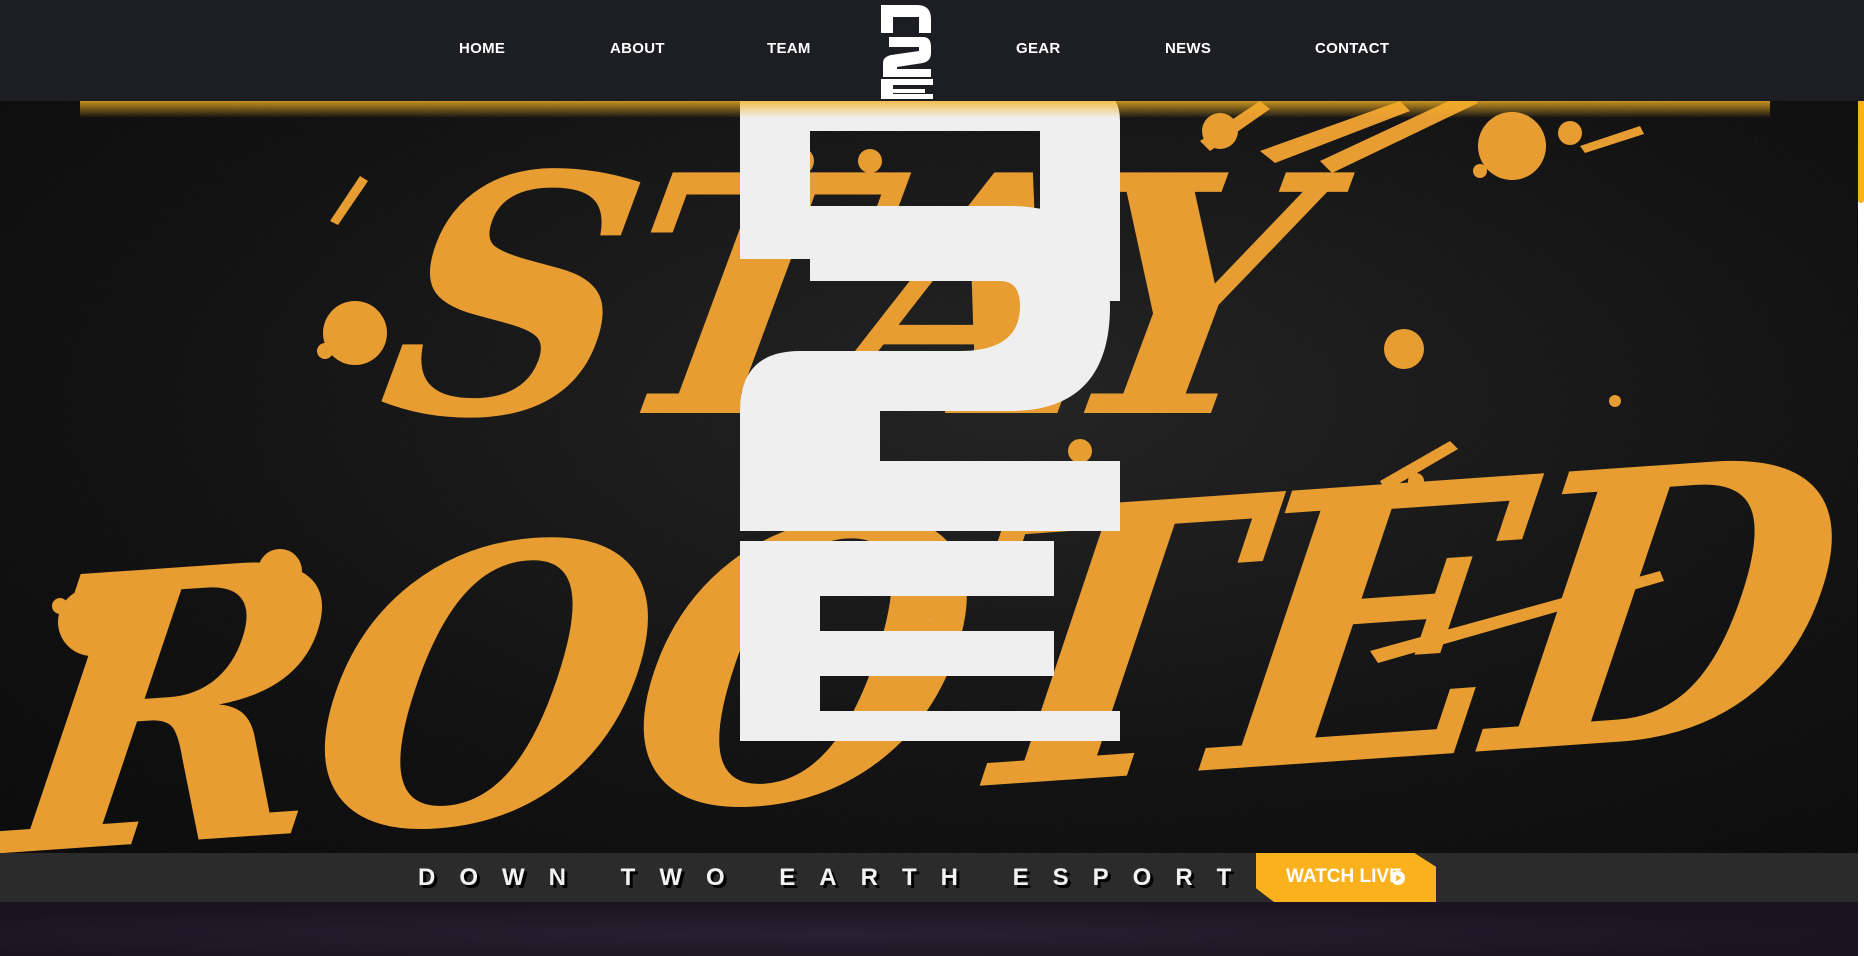 This screenshot has height=956, width=1864. I want to click on ticker-text: DOWN TWO EARTH ESPORTS, so click(857, 877).